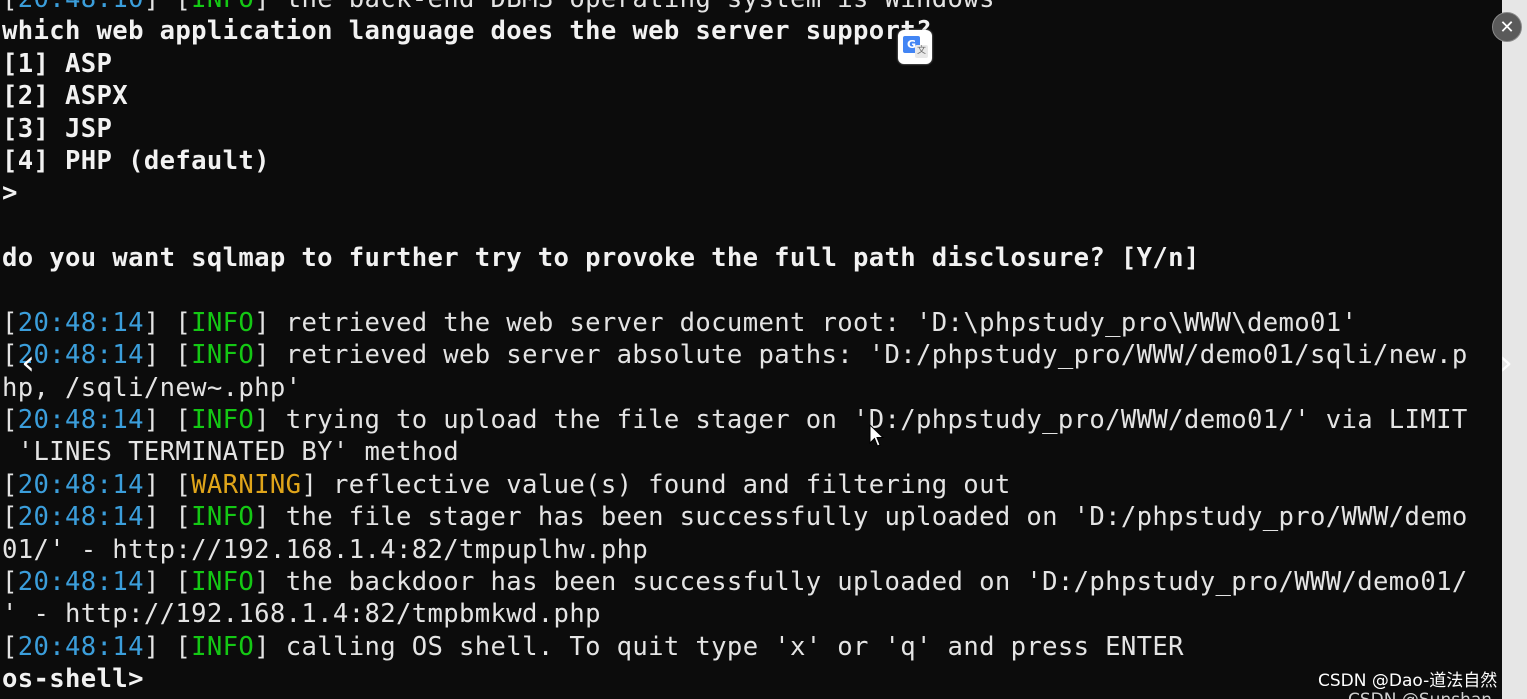 Image resolution: width=1527 pixels, height=699 pixels. What do you see at coordinates (10, 193) in the screenshot?
I see `terminal-text: >` at bounding box center [10, 193].